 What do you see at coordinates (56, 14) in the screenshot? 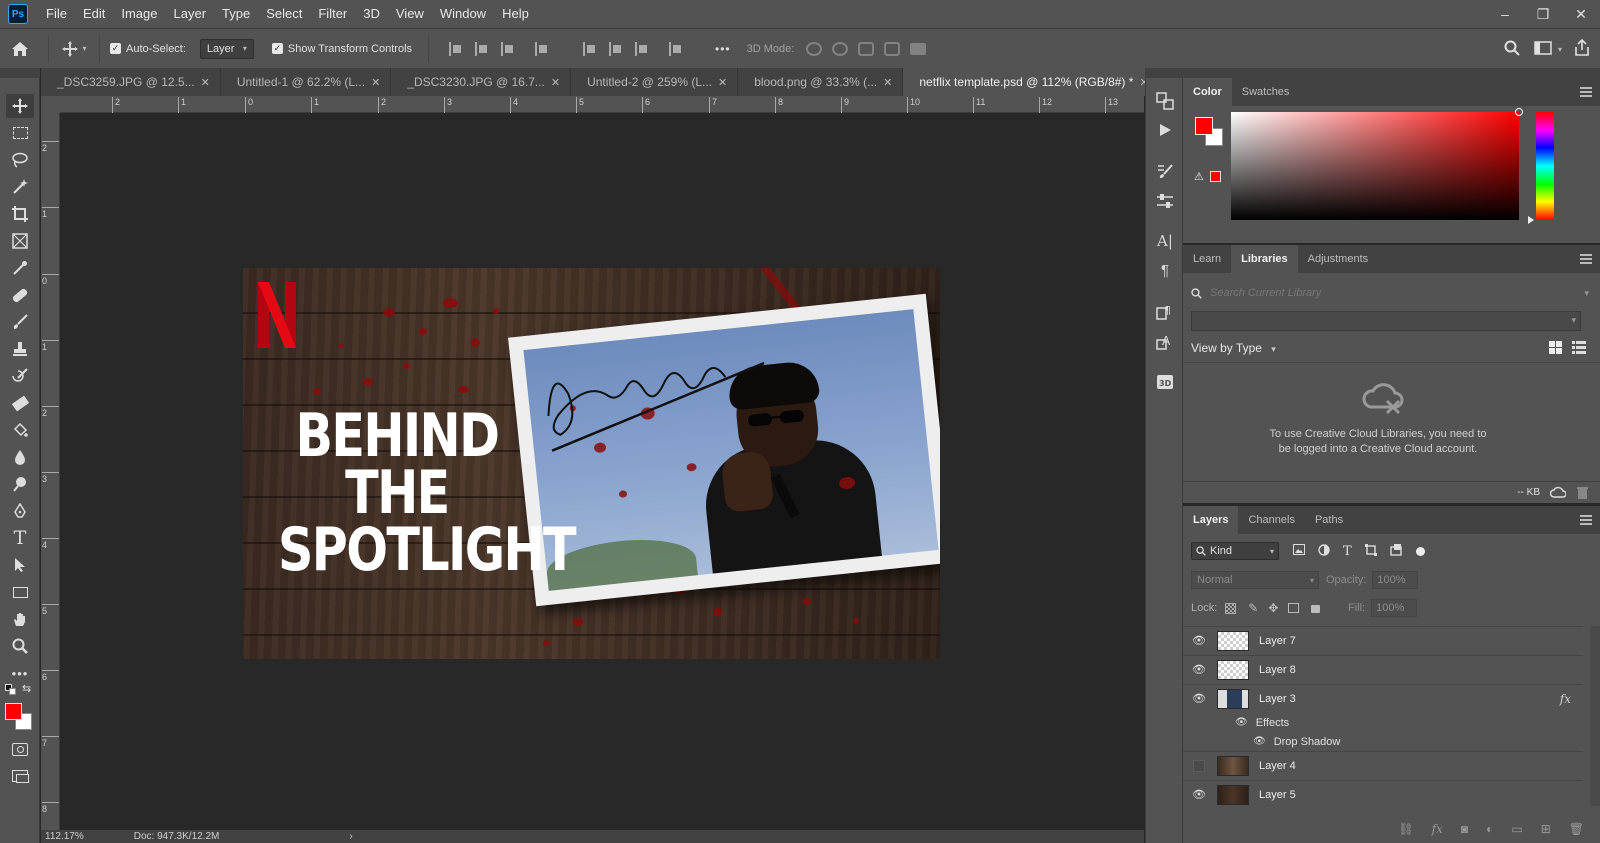
I see `menu-file: File` at bounding box center [56, 14].